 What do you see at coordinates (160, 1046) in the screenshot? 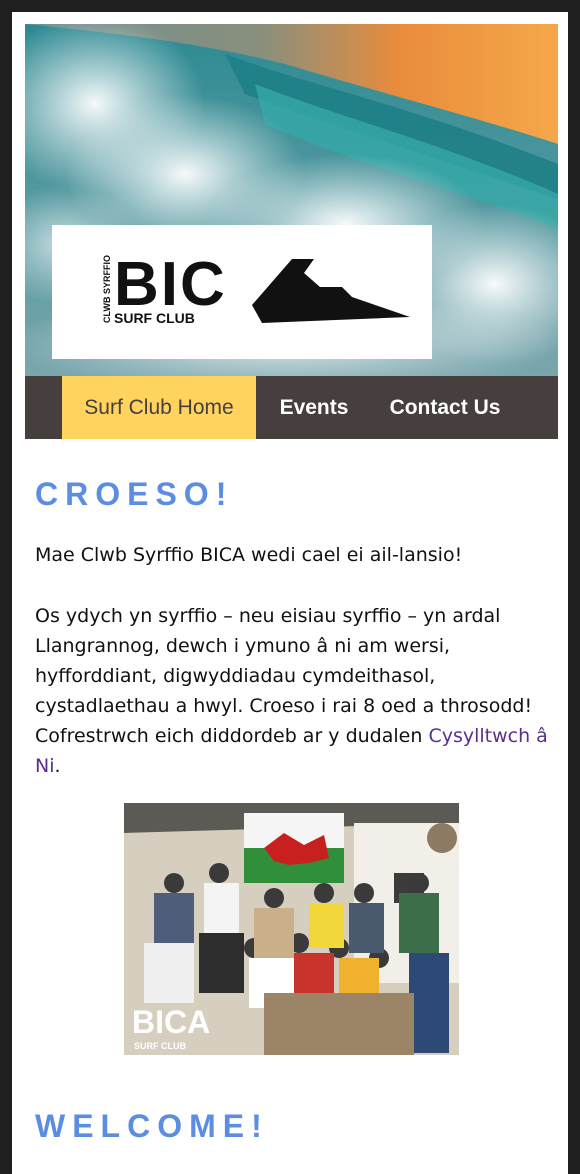
I see `photo-watermark-sub: SURF CLUB` at bounding box center [160, 1046].